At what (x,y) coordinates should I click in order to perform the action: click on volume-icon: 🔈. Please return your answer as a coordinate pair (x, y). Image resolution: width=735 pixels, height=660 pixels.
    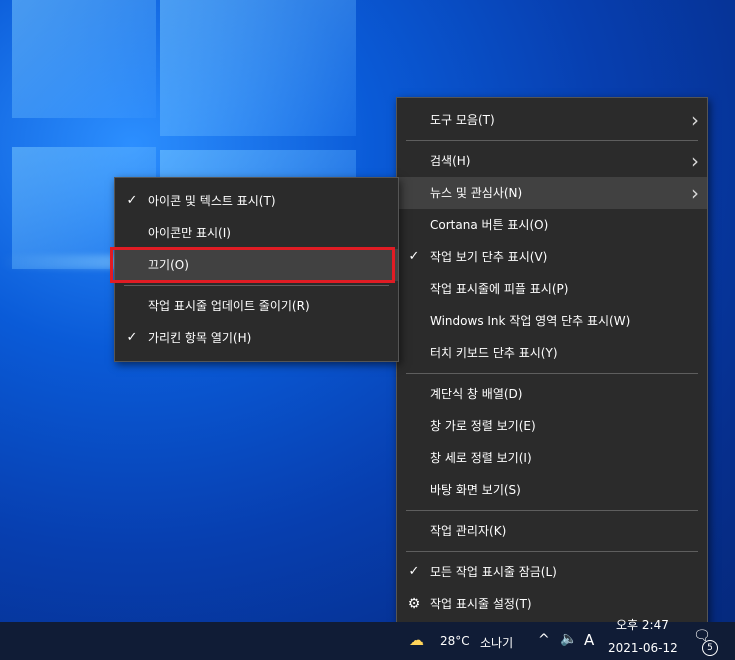
    Looking at the image, I should click on (568, 639).